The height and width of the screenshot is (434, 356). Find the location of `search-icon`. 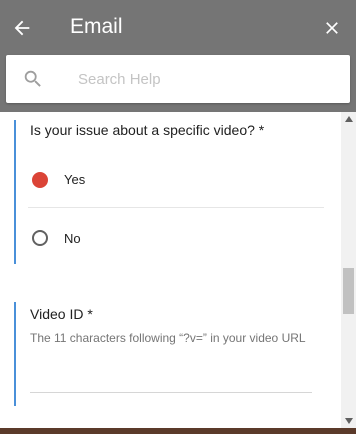

search-icon is located at coordinates (32, 78).